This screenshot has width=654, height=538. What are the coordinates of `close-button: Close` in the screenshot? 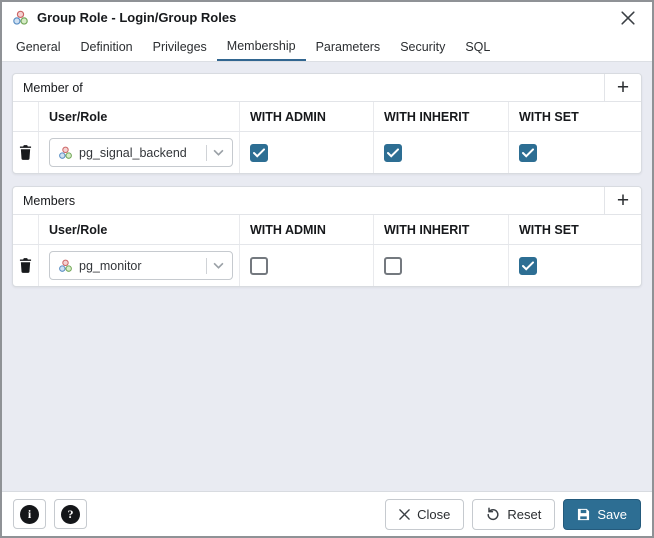 It's located at (425, 514).